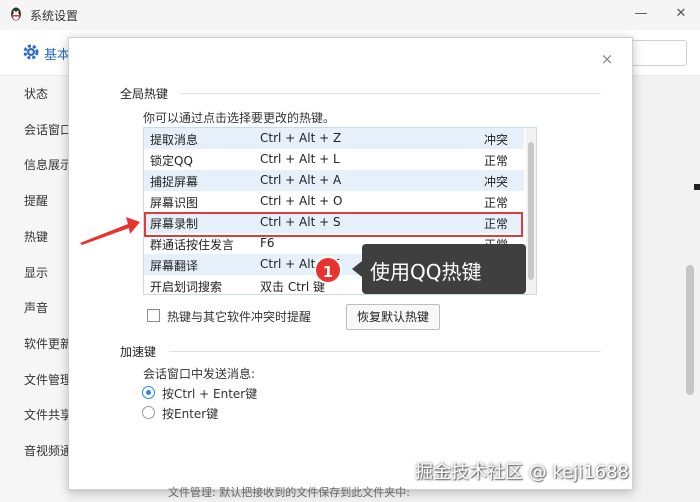 This screenshot has width=700, height=502. What do you see at coordinates (36, 236) in the screenshot?
I see `sidebar-item-hotkeys: 热键` at bounding box center [36, 236].